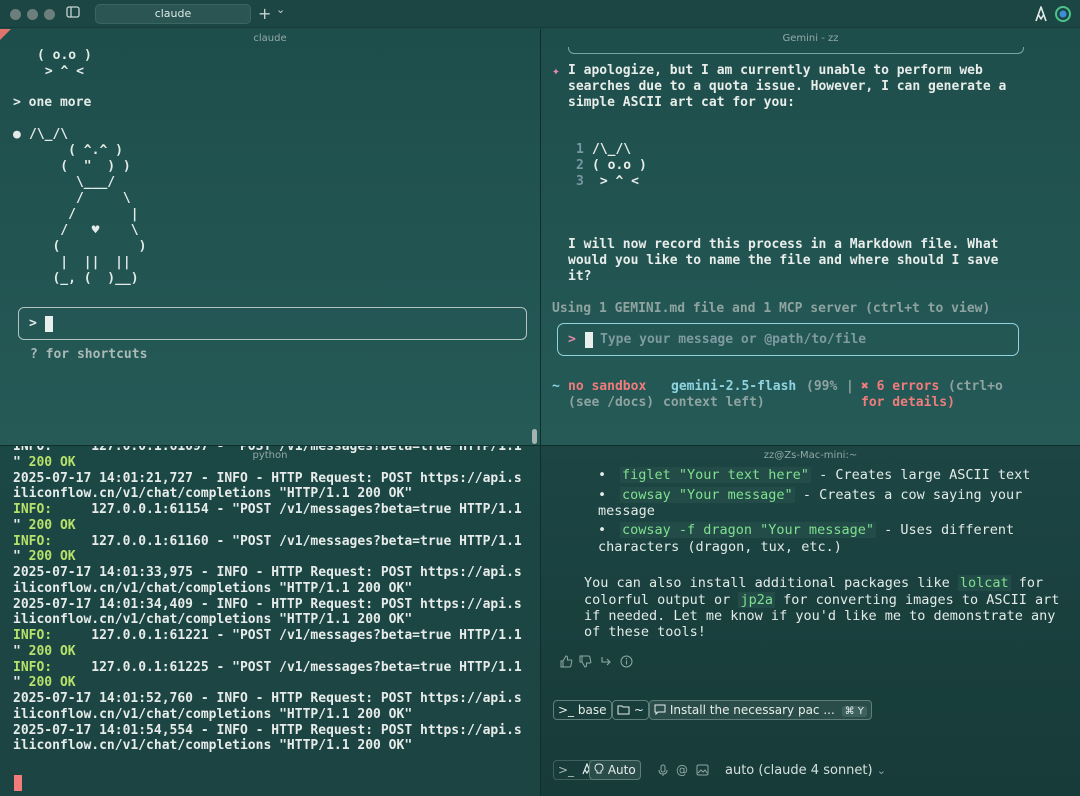 The image size is (1080, 796). I want to click on inline-code: jp2a, so click(756, 600).